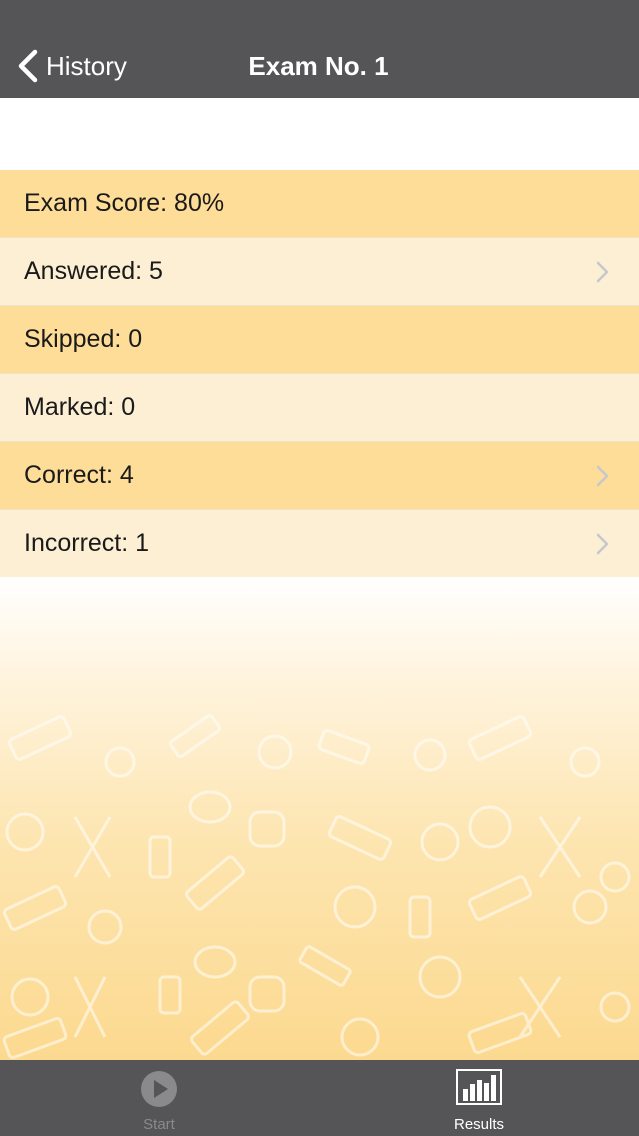 The width and height of the screenshot is (639, 1136). I want to click on result-label: Exam Score: 80%, so click(124, 203).